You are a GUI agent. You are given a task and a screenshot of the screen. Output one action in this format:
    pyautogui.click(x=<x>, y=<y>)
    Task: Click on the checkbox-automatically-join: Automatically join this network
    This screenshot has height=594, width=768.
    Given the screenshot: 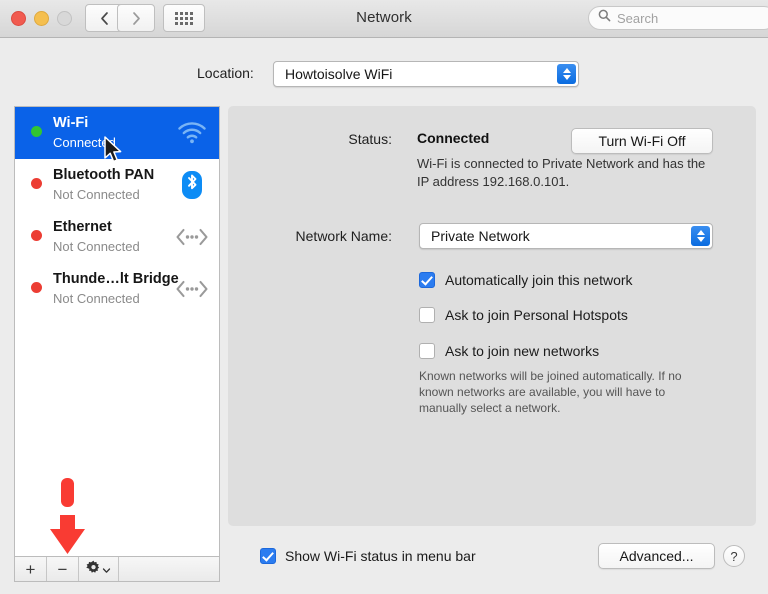 What is the action you would take?
    pyautogui.click(x=526, y=280)
    